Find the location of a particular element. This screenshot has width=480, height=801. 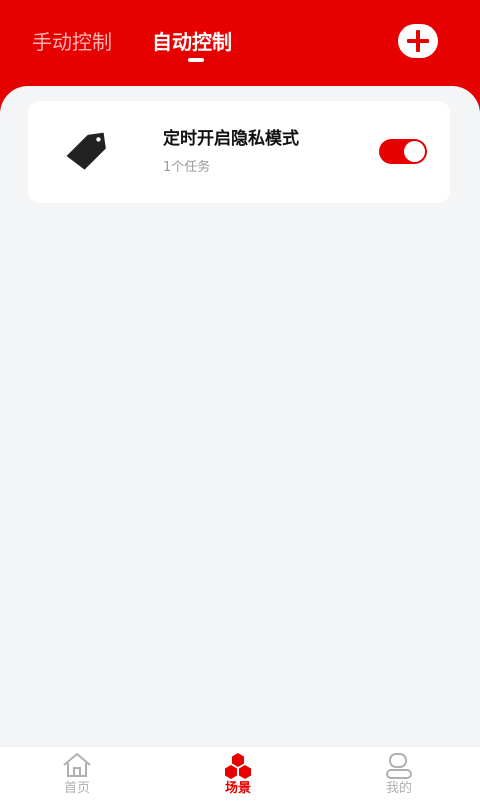

toggle-knob is located at coordinates (414, 151).